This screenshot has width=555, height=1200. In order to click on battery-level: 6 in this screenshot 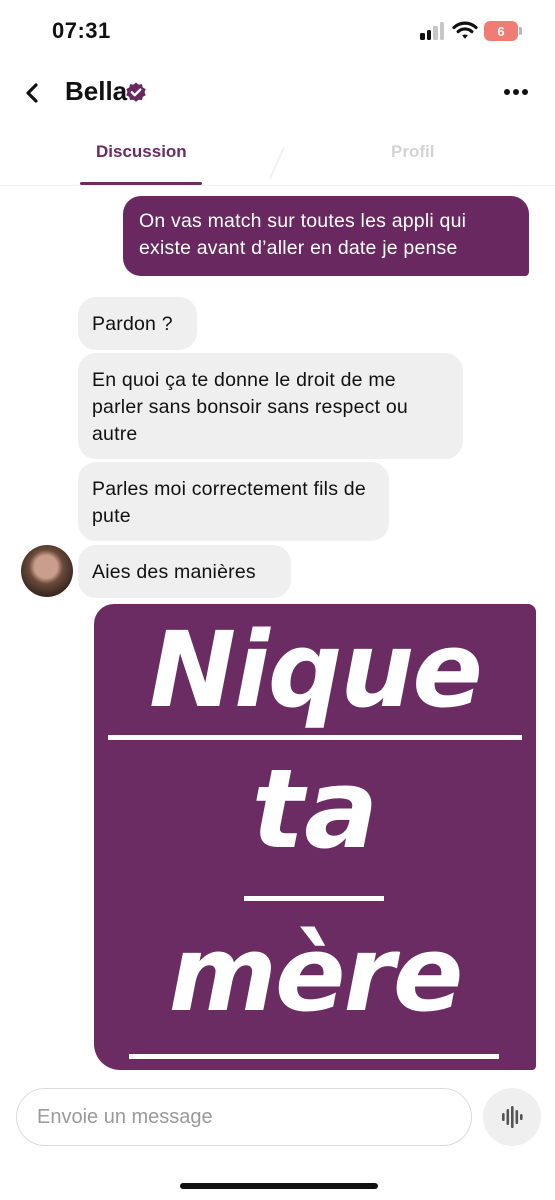, I will do `click(501, 31)`.